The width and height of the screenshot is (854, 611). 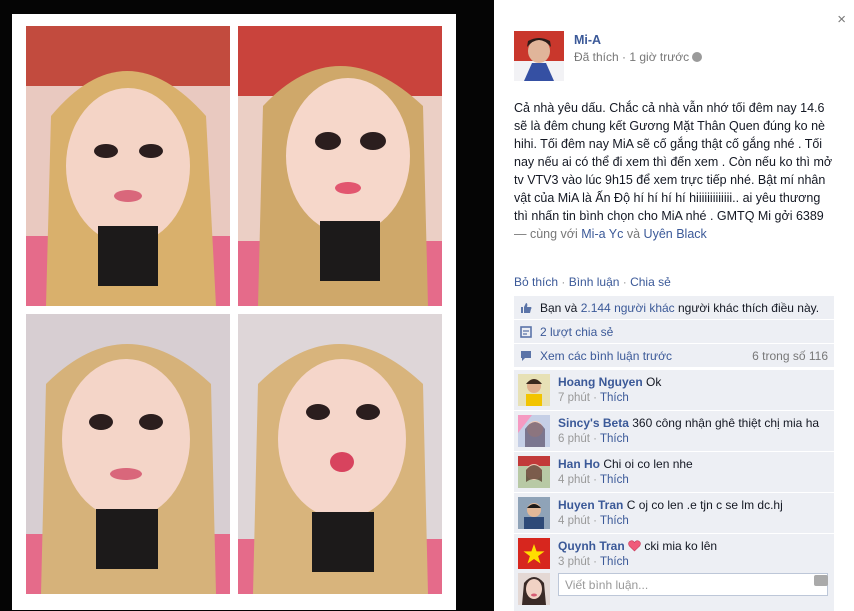 What do you see at coordinates (548, 234) in the screenshot?
I see `with-prefix: — cùng với` at bounding box center [548, 234].